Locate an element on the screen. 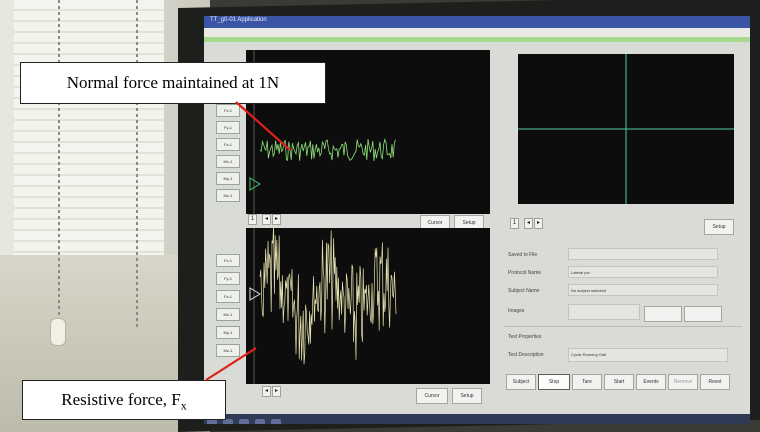 The image size is (760, 432). bottom-setup-button: Setup is located at coordinates (467, 396).